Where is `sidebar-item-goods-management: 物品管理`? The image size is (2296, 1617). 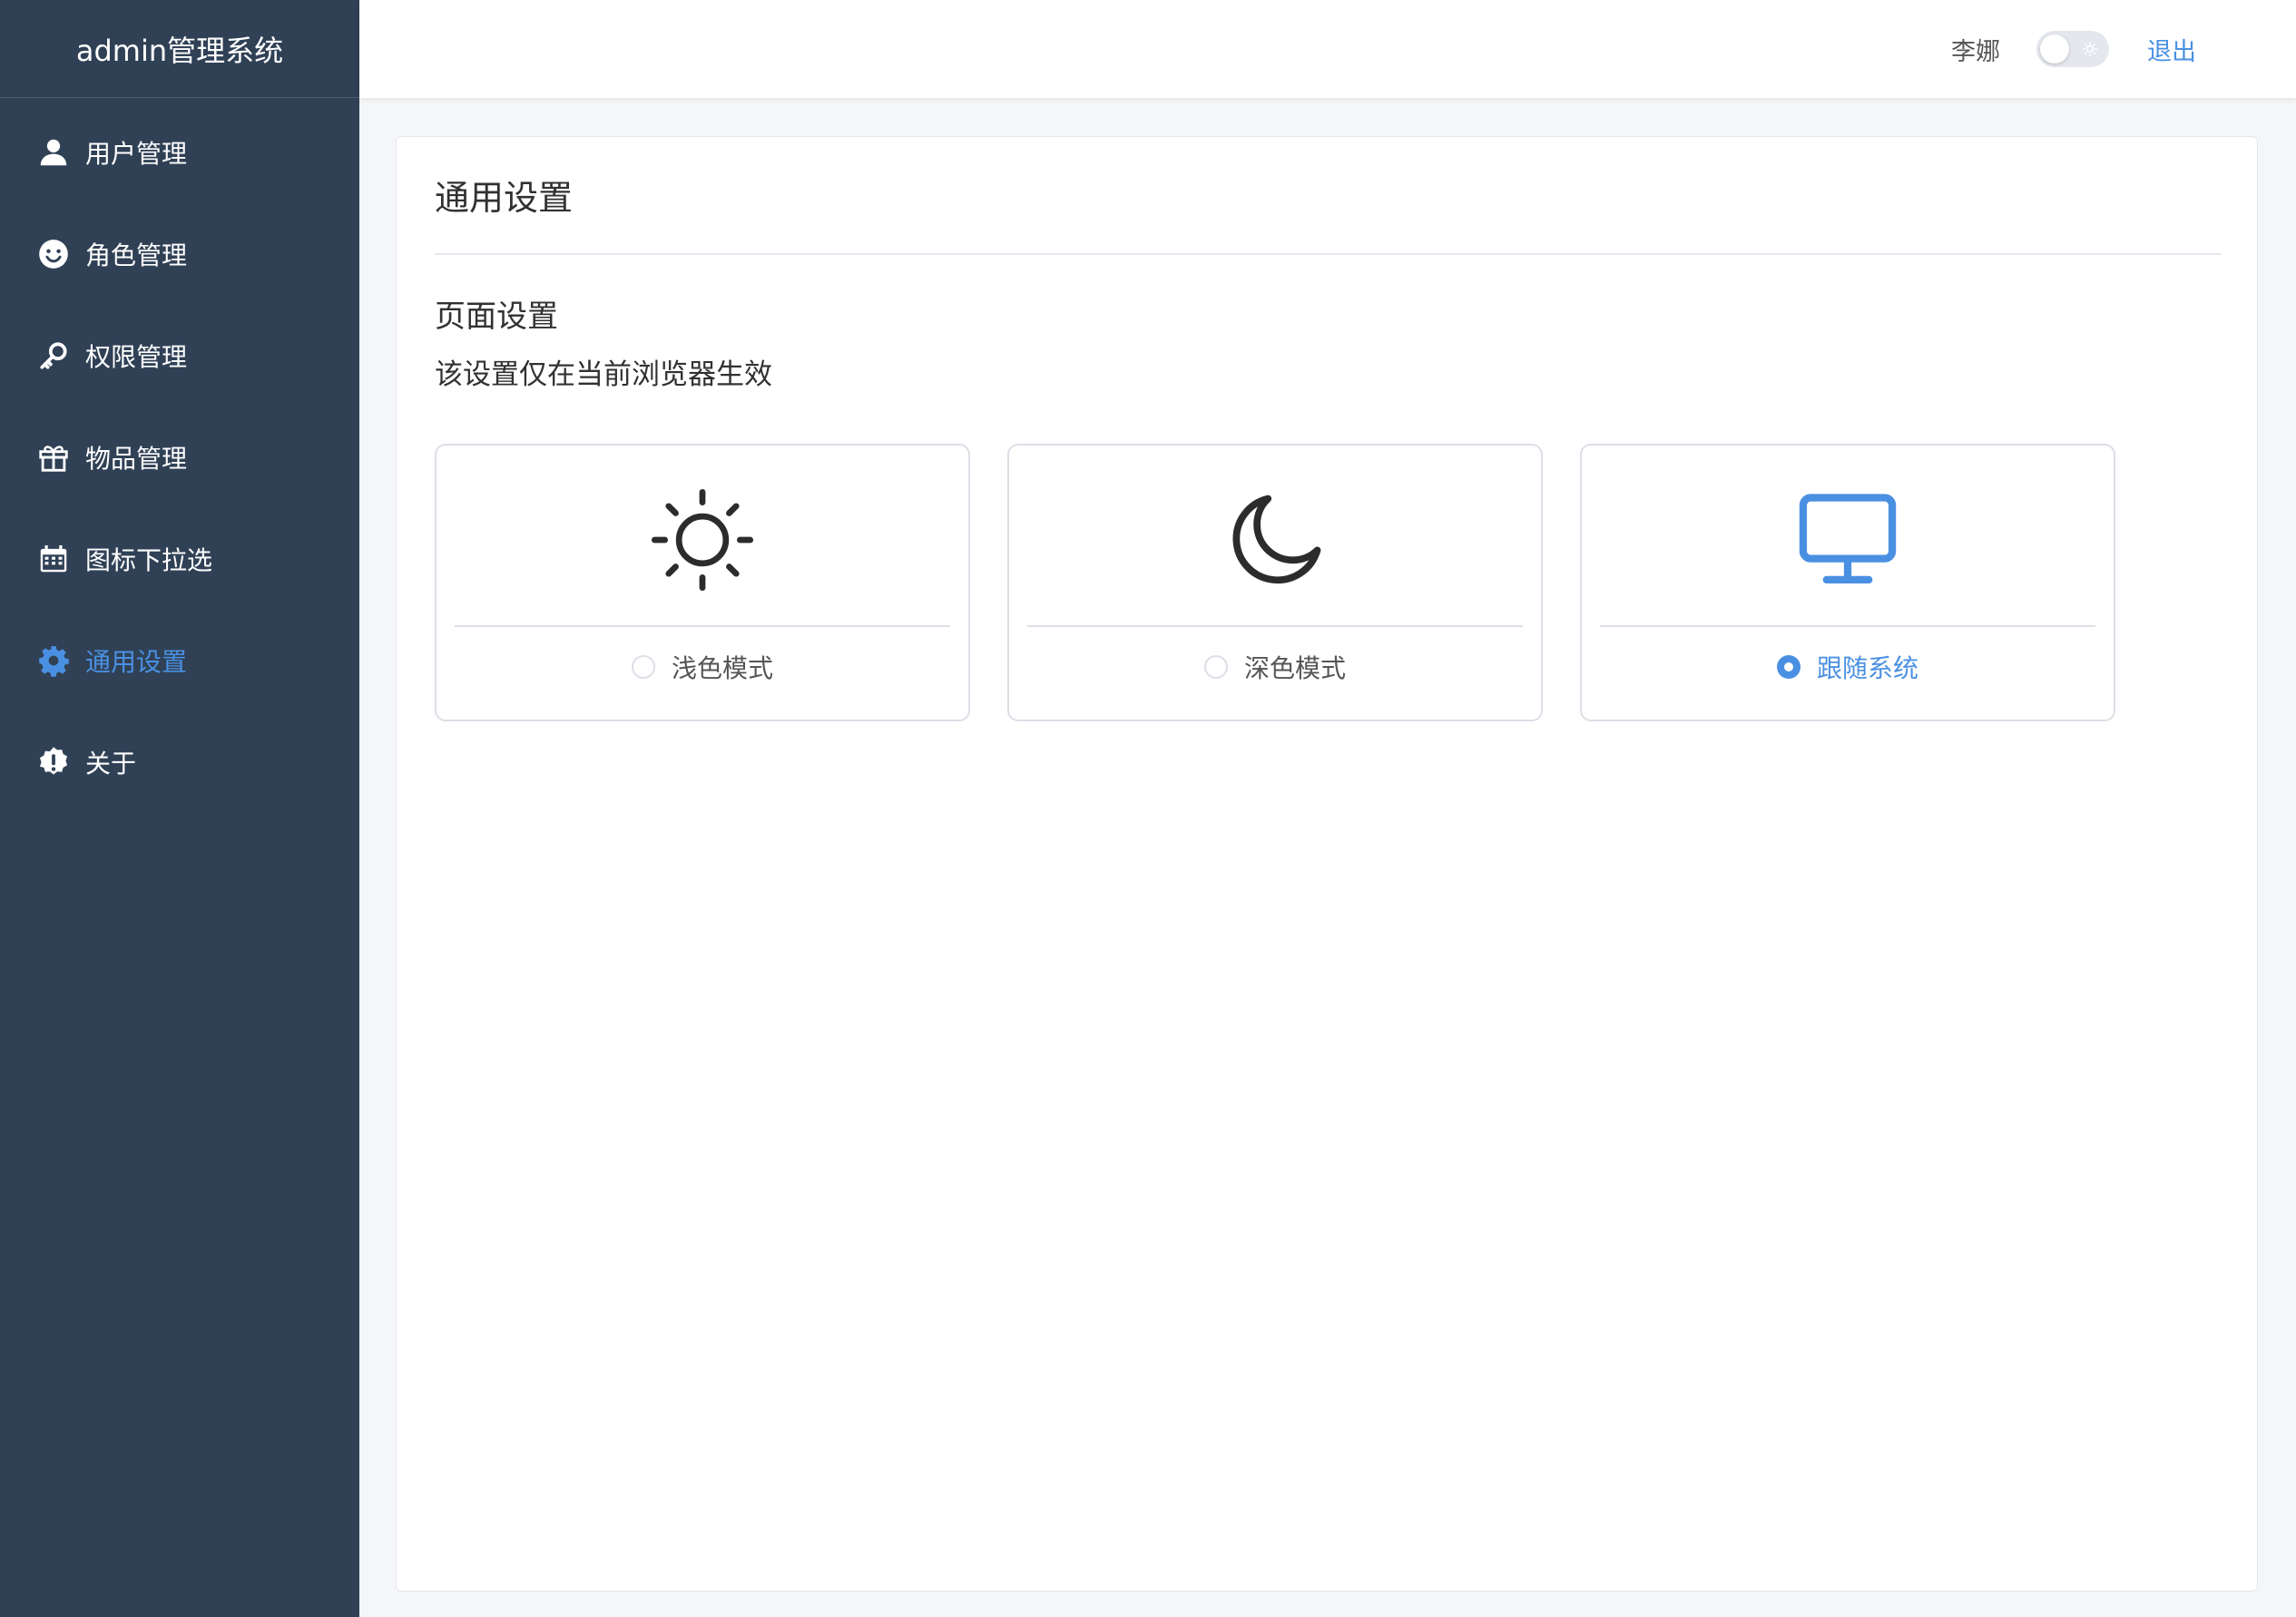 sidebar-item-goods-management: 物品管理 is located at coordinates (179, 457).